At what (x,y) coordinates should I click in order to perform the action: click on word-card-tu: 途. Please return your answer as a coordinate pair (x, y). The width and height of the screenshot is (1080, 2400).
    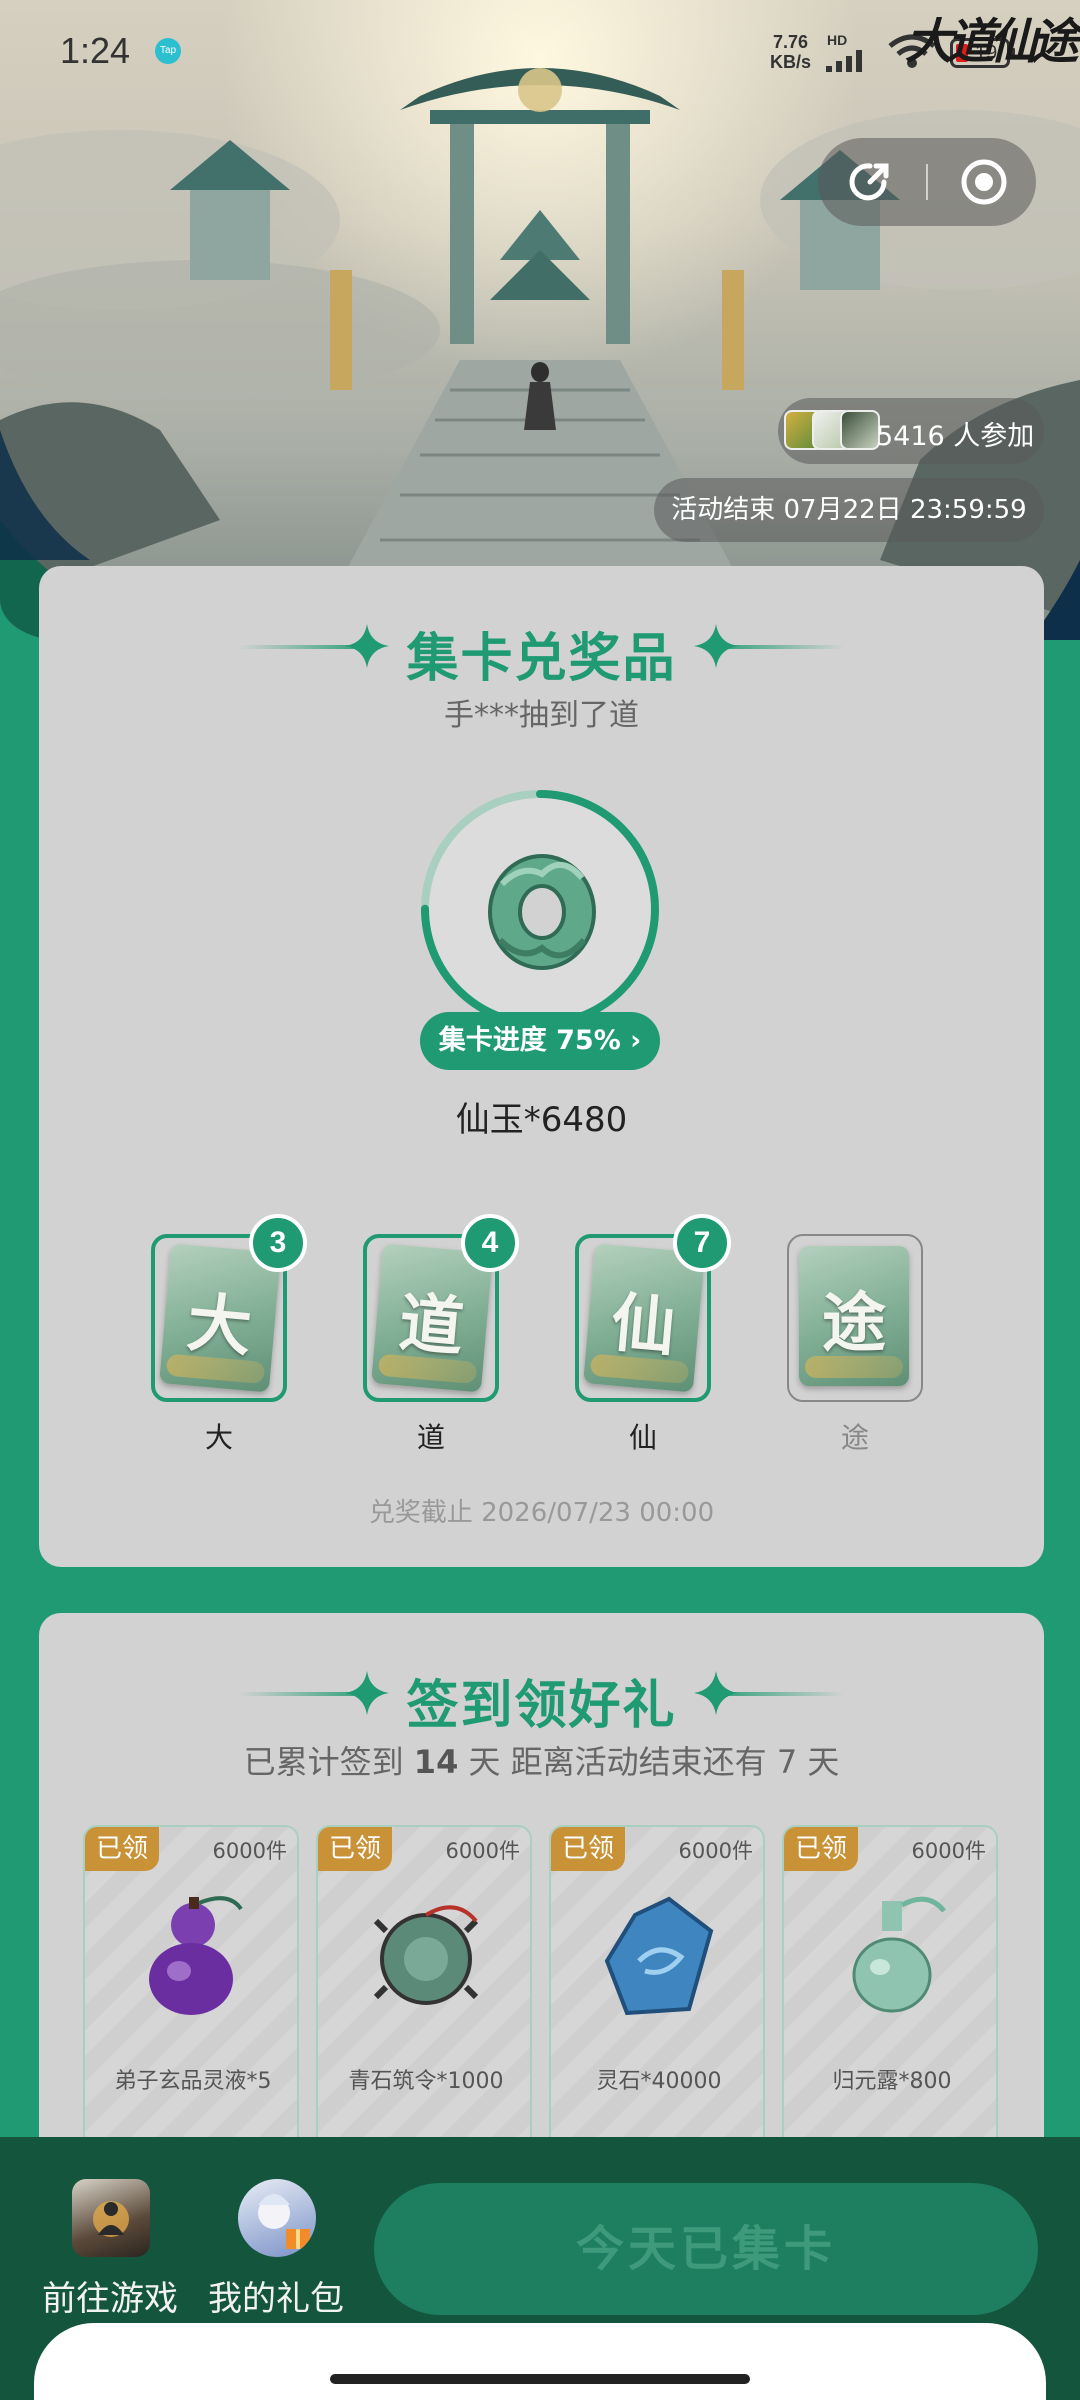
    Looking at the image, I should click on (855, 1318).